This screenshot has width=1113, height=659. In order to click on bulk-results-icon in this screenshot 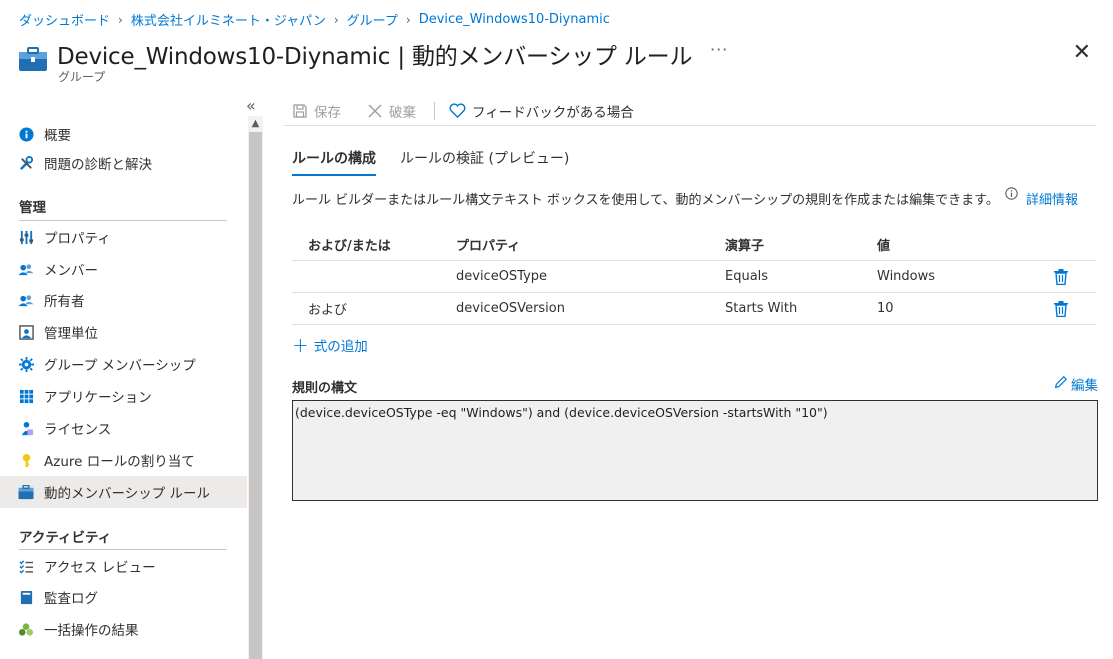, I will do `click(26, 629)`.